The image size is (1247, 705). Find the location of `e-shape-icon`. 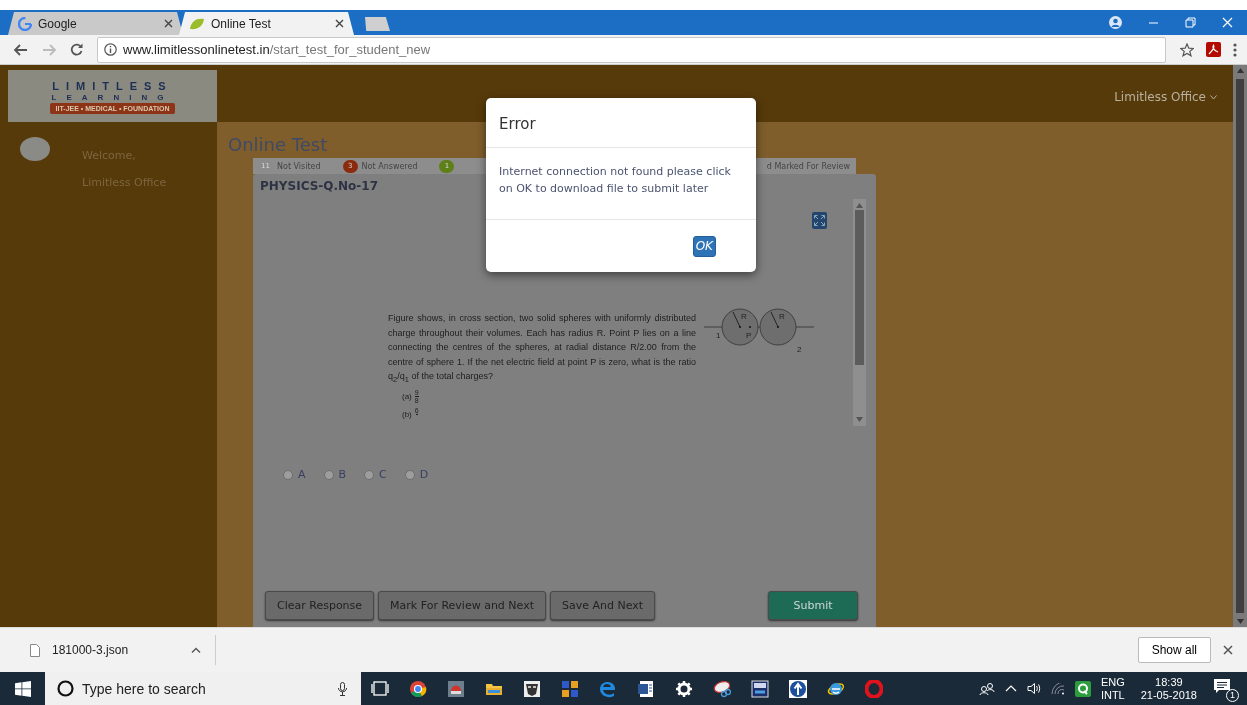

e-shape-icon is located at coordinates (608, 688).